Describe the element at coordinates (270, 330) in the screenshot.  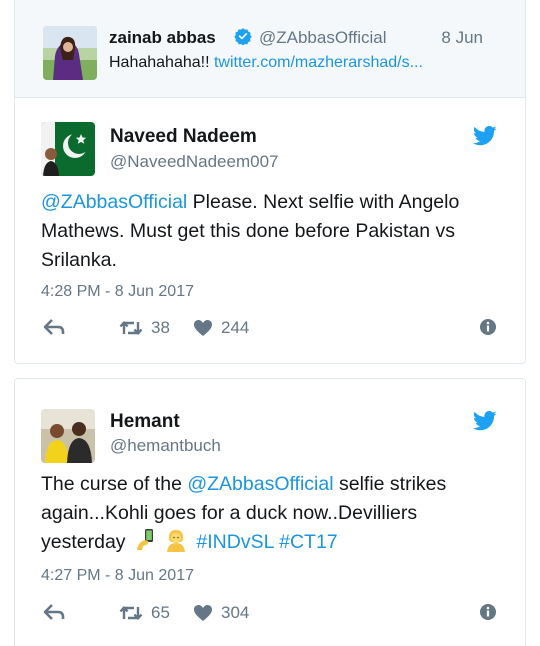
I see `tweet-actions: 38 244` at that location.